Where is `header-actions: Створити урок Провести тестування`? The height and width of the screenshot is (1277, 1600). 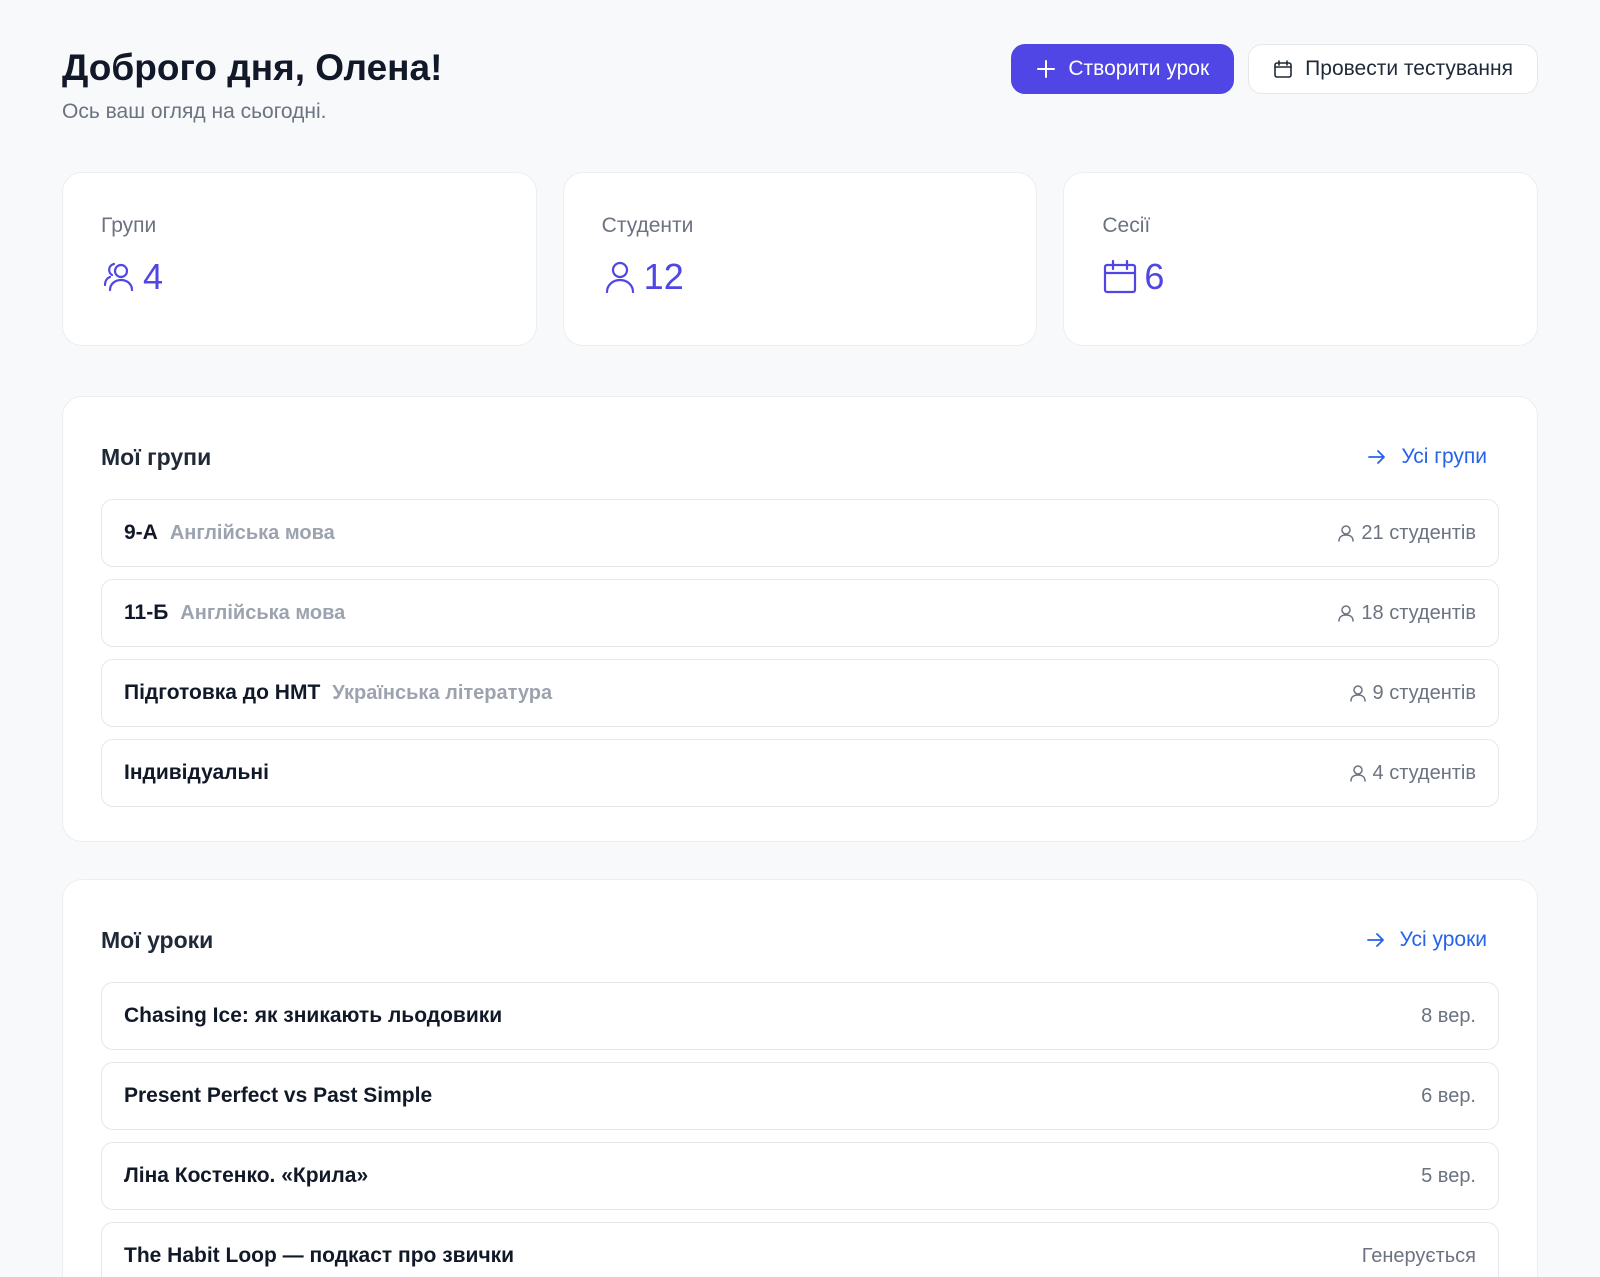 header-actions: Створити урок Провести тестування is located at coordinates (1274, 69).